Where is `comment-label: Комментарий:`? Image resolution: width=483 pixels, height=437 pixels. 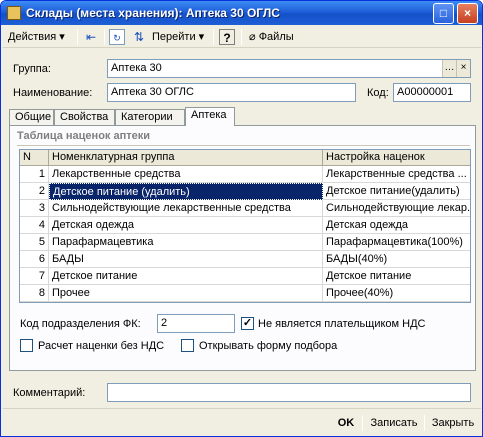
comment-label: Комментарий: is located at coordinates (49, 393).